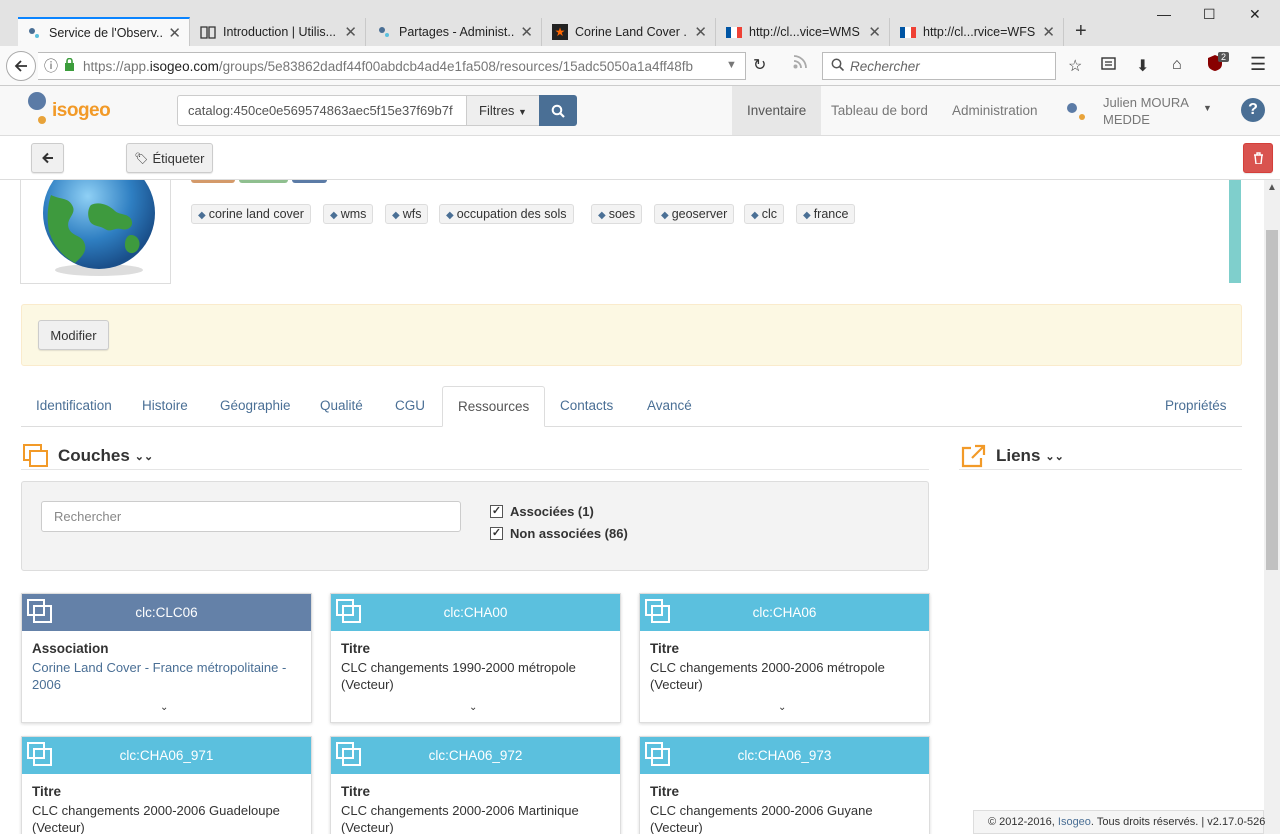  Describe the element at coordinates (558, 110) in the screenshot. I see `catalog-search-button` at that location.